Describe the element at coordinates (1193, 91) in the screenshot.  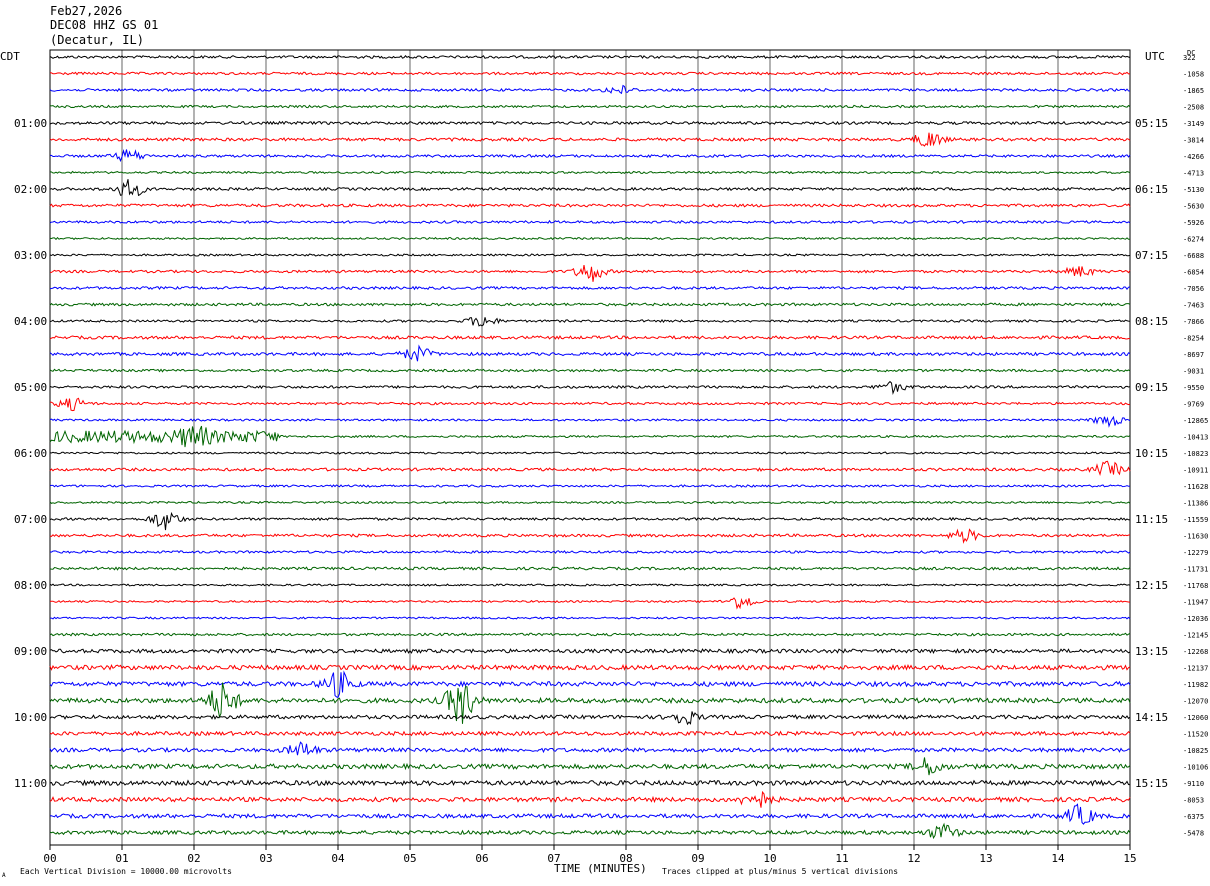
I see `dc-offset-label: -1865` at that location.